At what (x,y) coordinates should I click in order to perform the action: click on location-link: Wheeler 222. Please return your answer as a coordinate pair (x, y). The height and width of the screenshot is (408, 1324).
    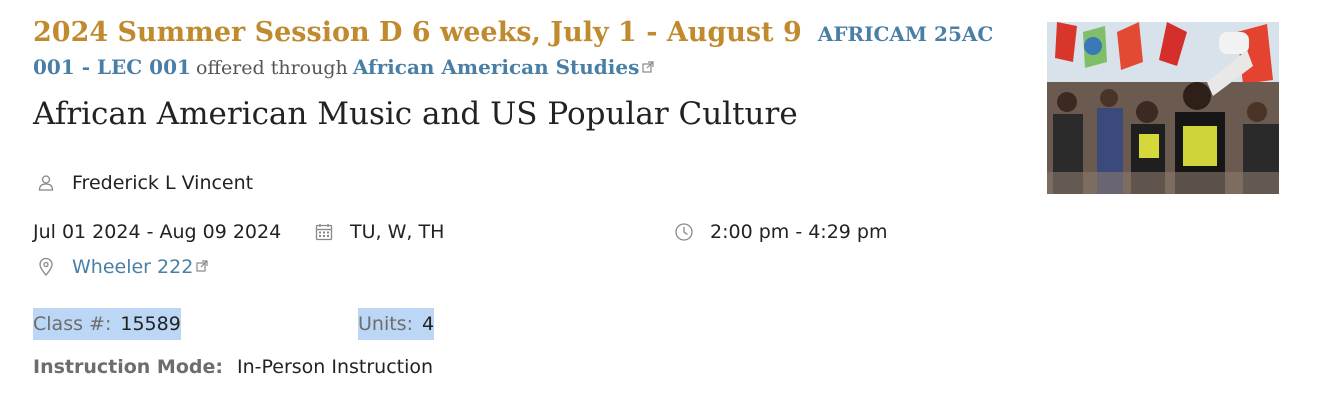
    Looking at the image, I should click on (140, 266).